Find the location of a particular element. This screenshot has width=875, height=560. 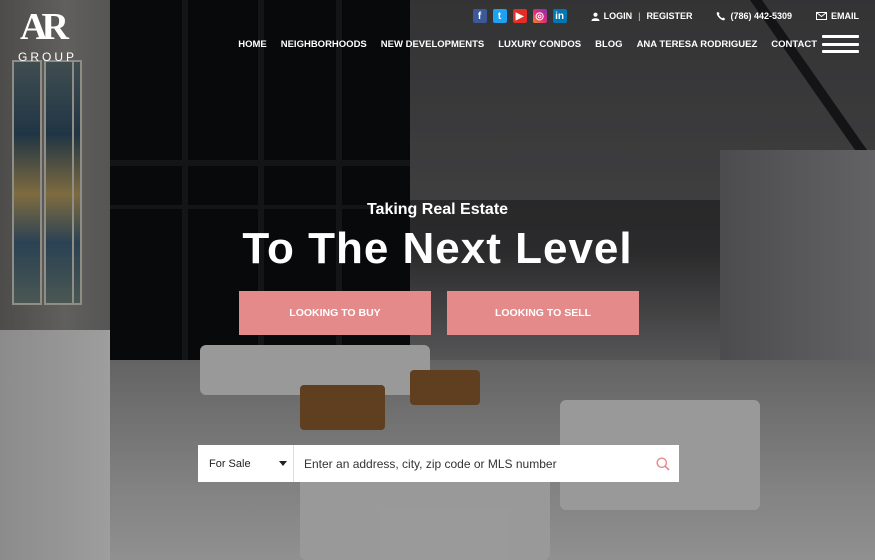

register-label: REGISTER is located at coordinates (669, 16).